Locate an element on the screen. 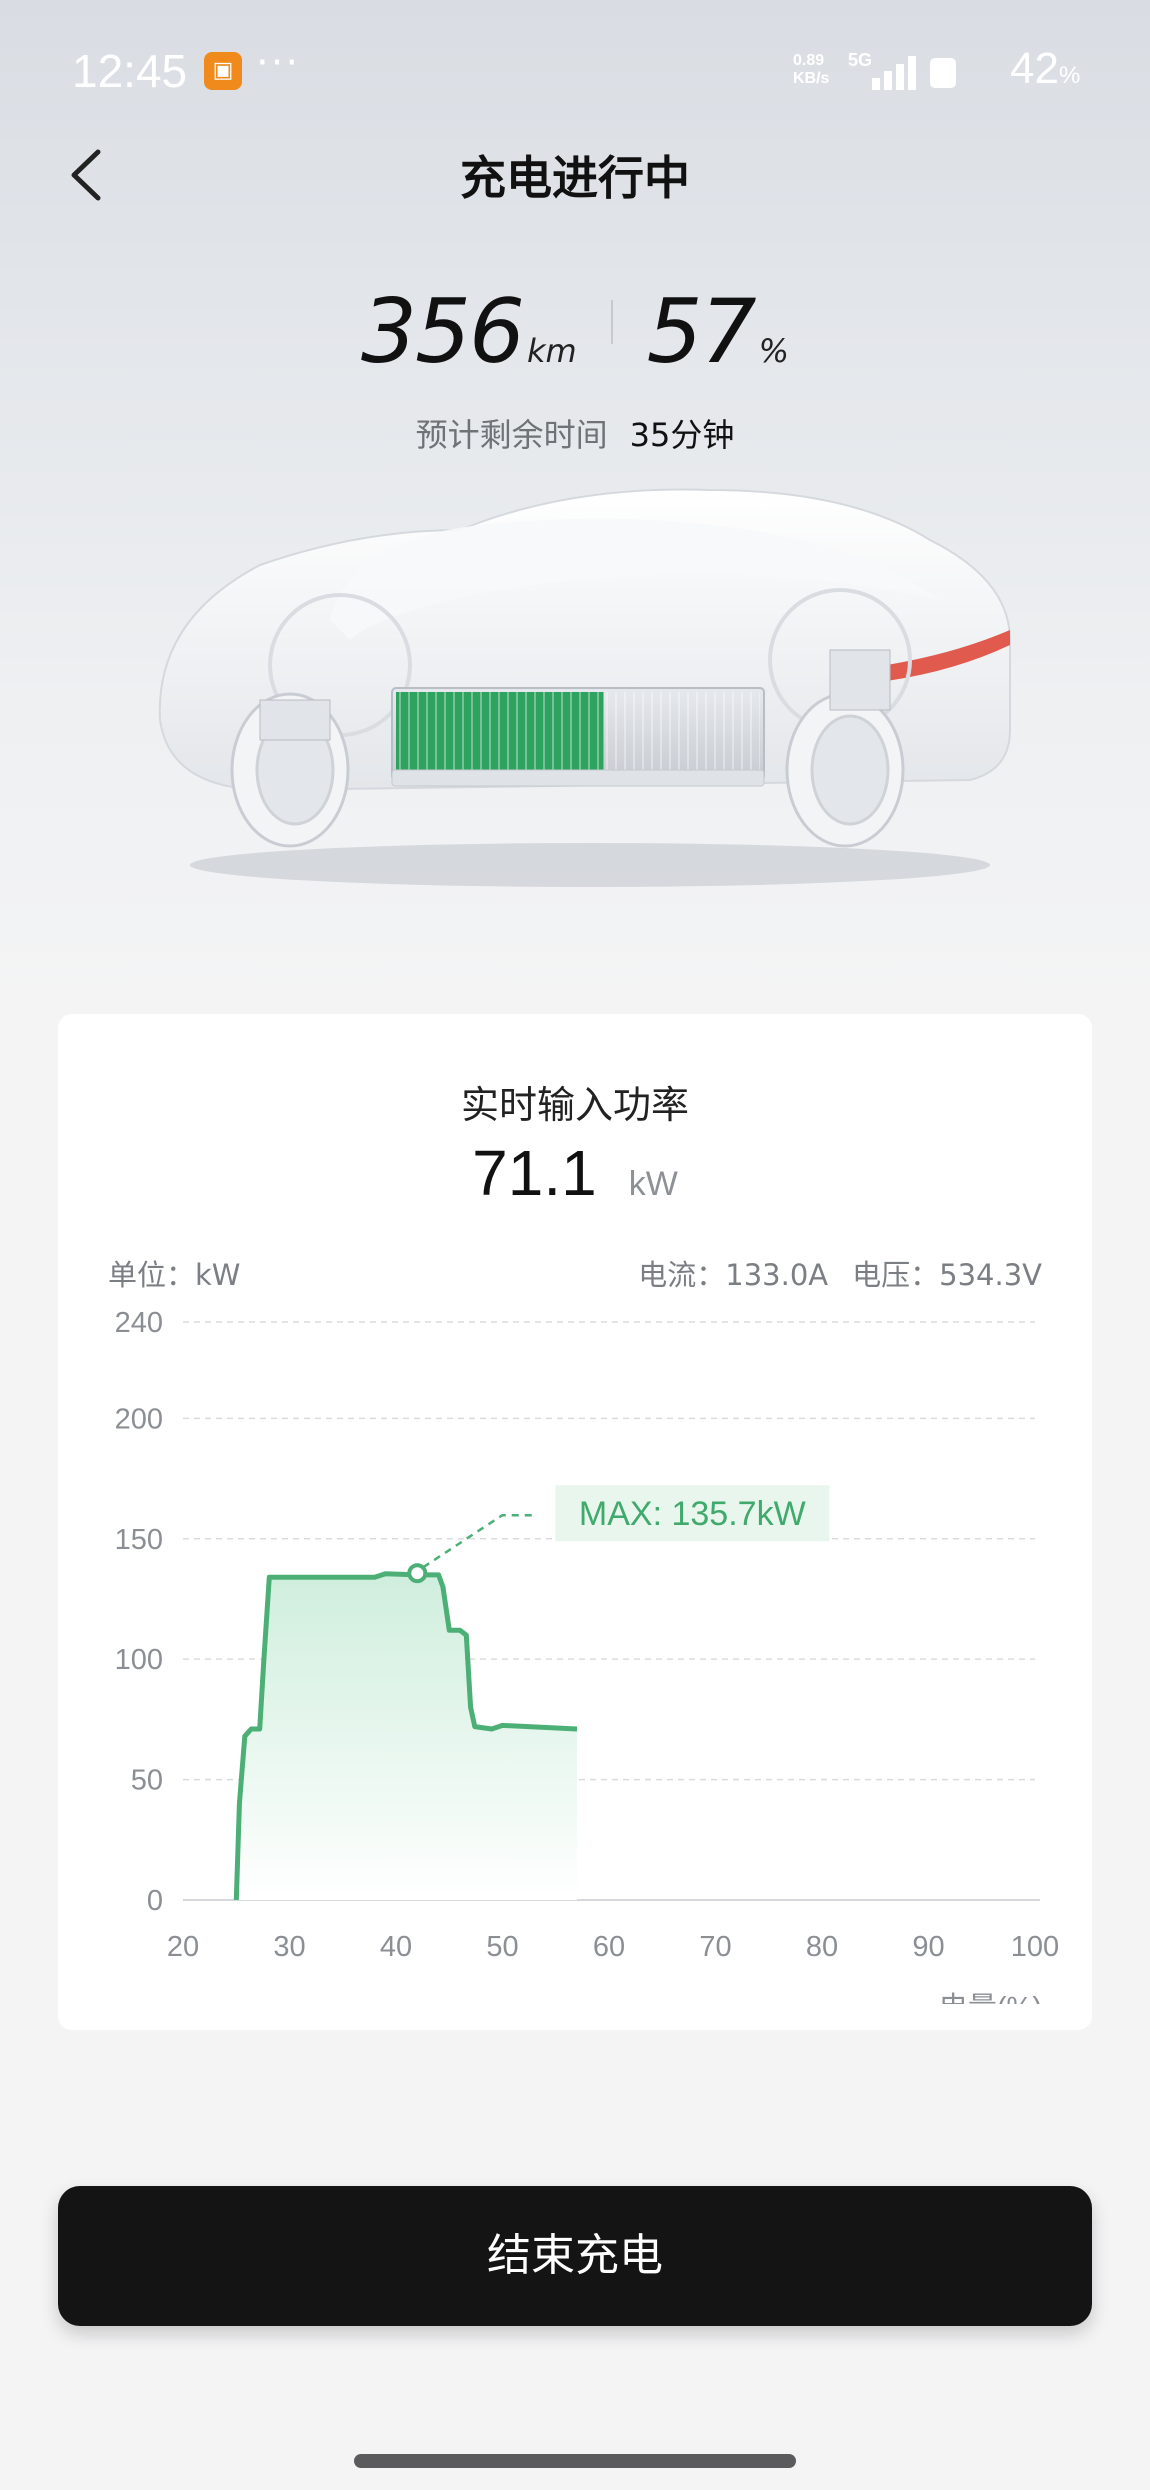 Image resolution: width=1150 pixels, height=2490 pixels. x-axis-label: 电量(%) is located at coordinates (990, 1997).